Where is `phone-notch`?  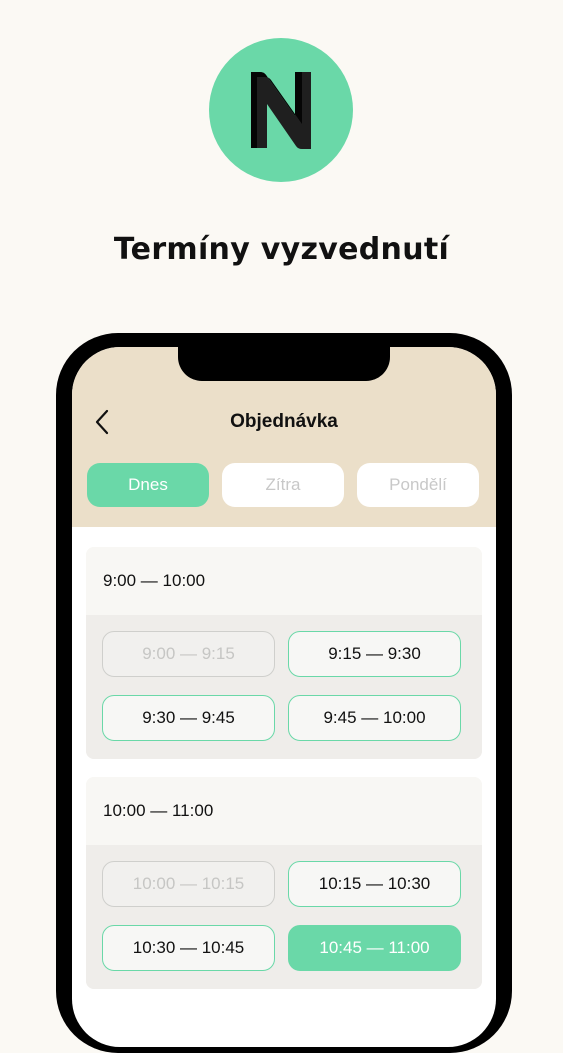
phone-notch is located at coordinates (284, 364).